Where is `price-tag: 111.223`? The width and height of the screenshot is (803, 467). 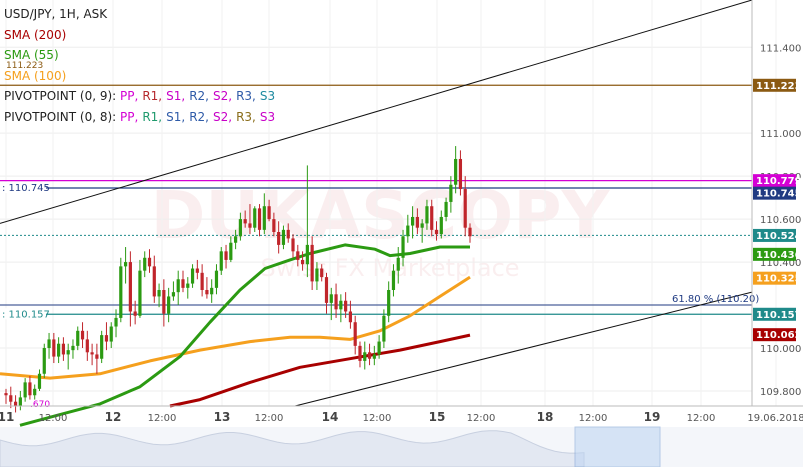 price-tag: 111.223 is located at coordinates (777, 85).